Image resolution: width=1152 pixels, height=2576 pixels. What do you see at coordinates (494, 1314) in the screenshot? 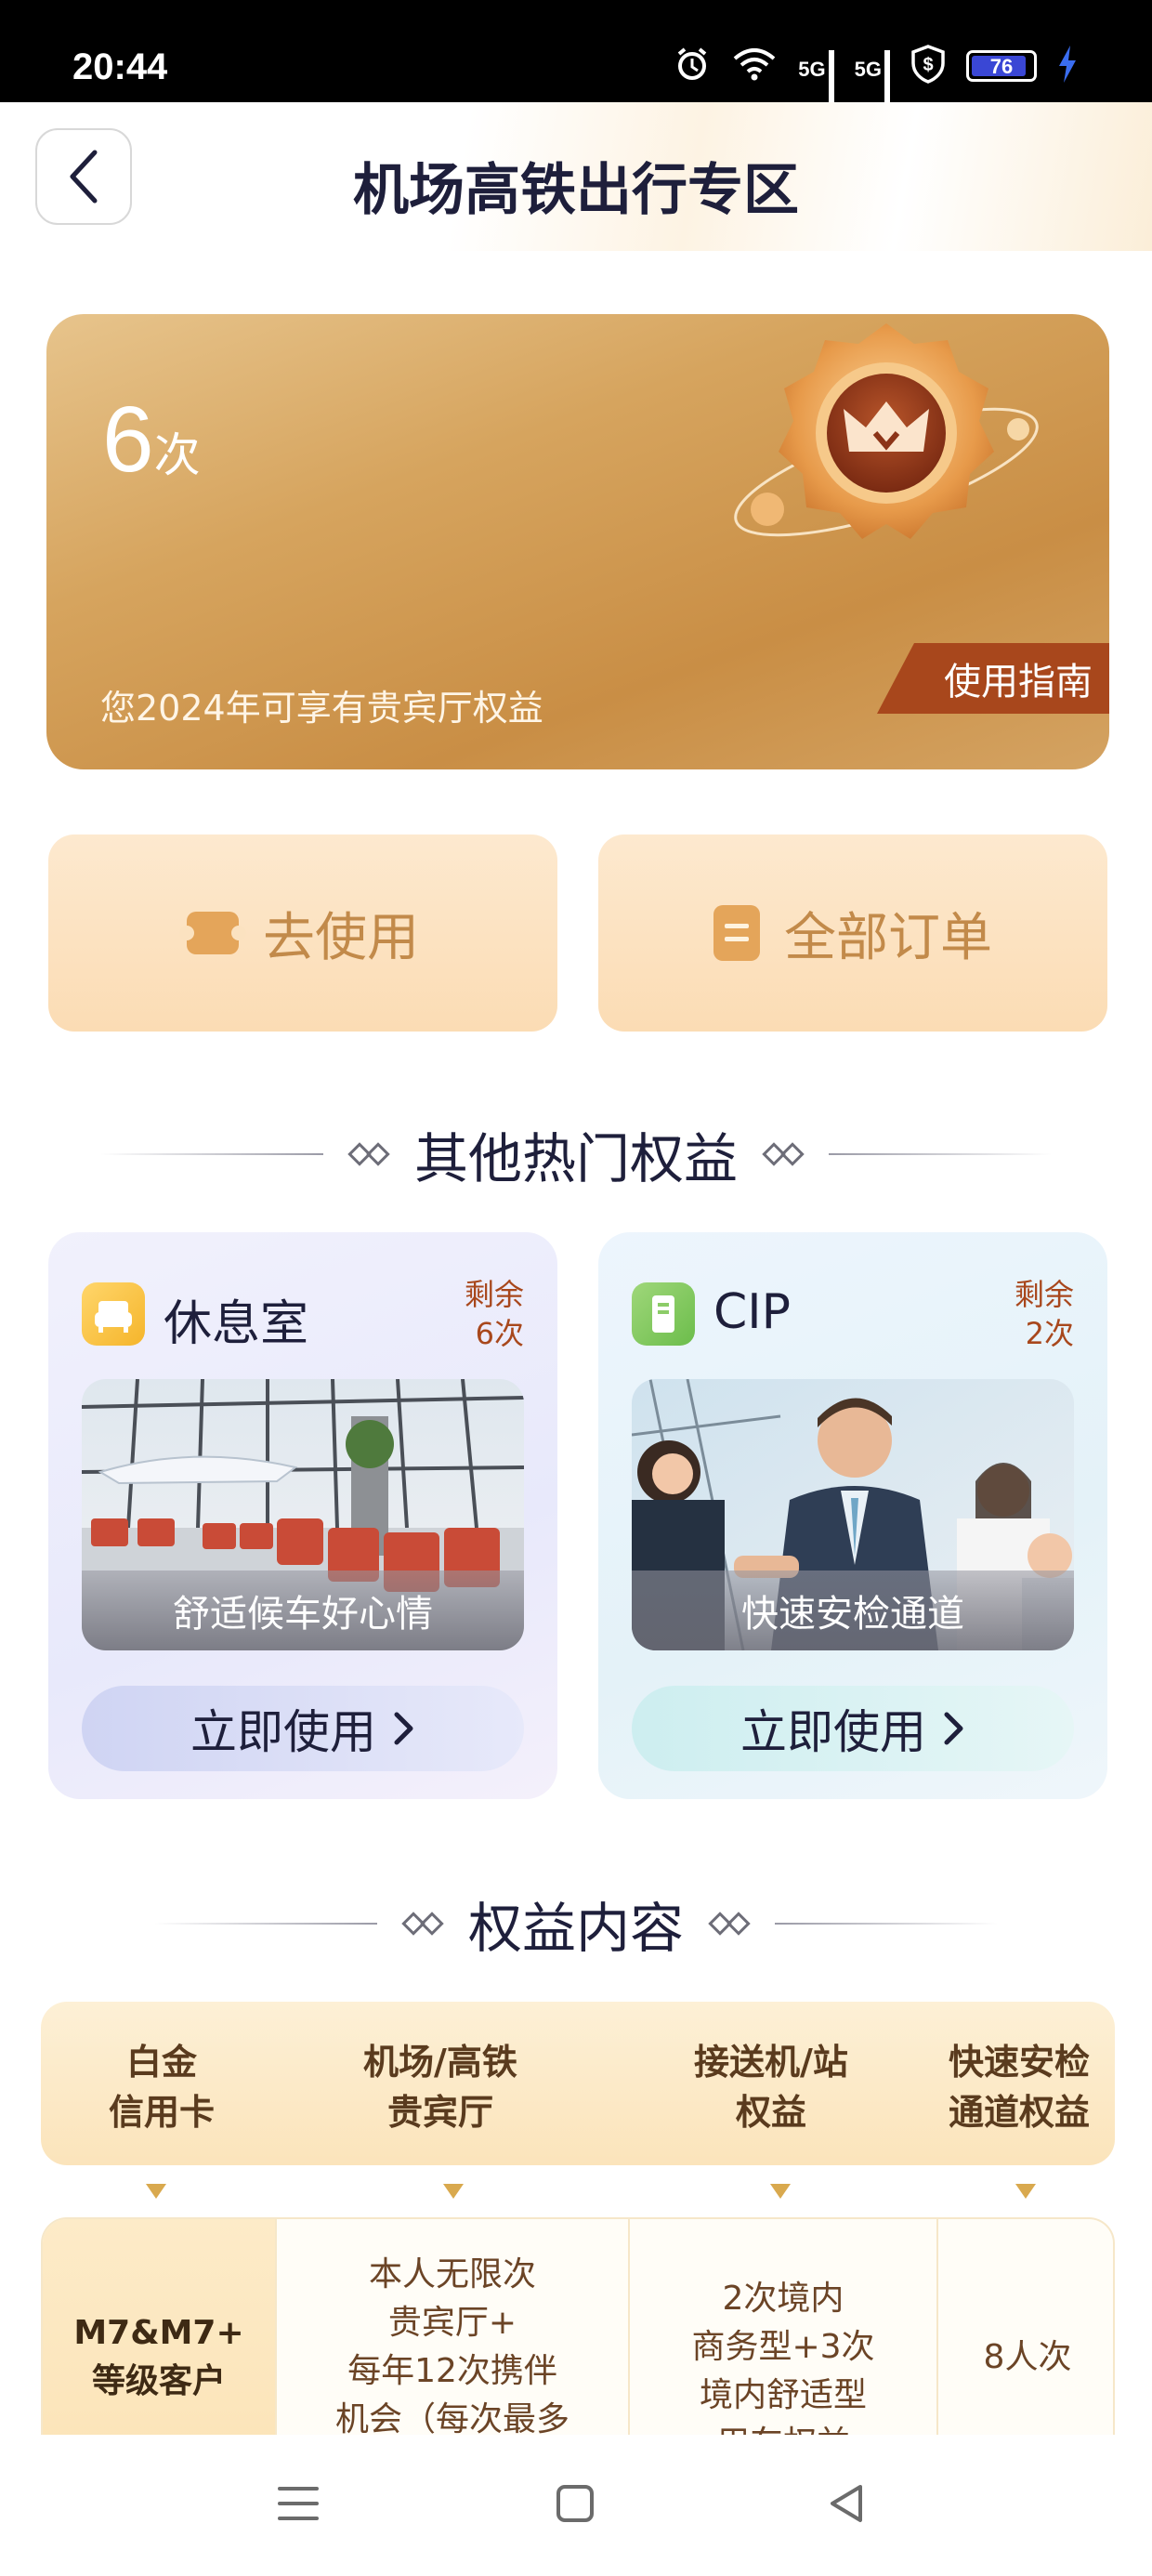
I see `remaining-badge: 剩余 6次` at bounding box center [494, 1314].